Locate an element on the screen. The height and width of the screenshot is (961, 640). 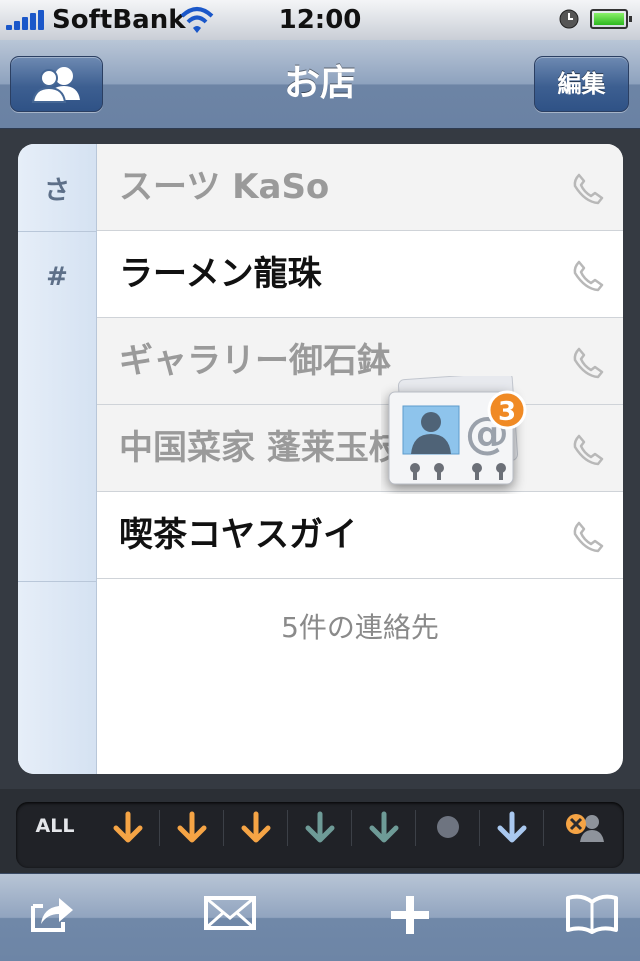
filter-dot is located at coordinates (448, 835).